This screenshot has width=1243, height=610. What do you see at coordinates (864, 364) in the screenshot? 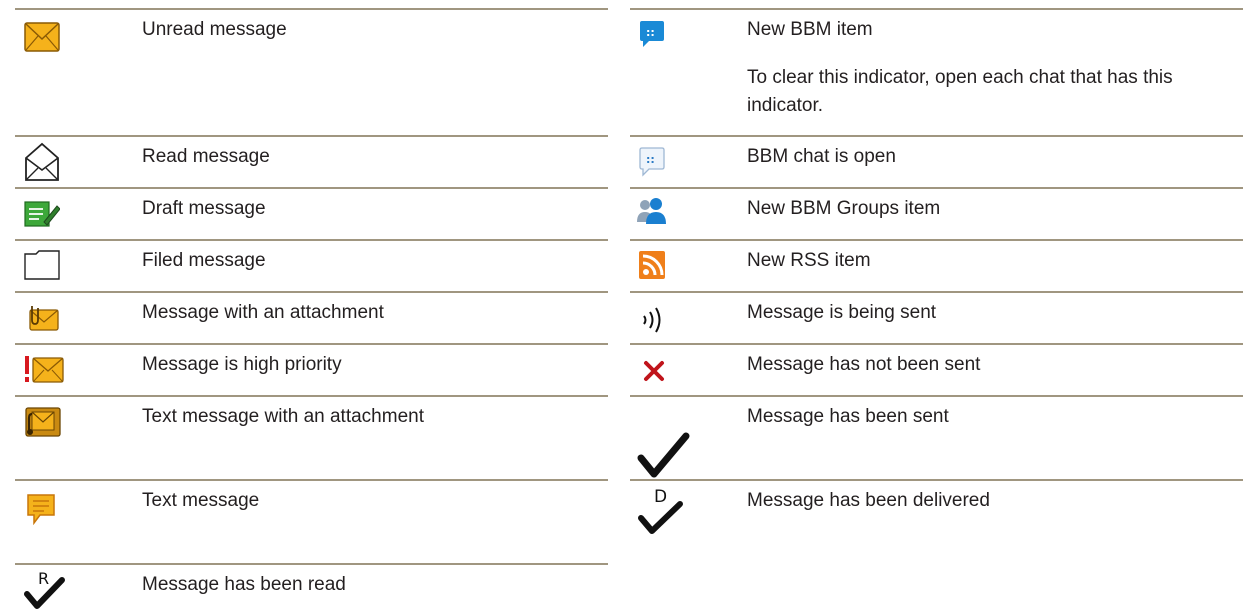
I see `right-row-label: Message has not been sent` at bounding box center [864, 364].